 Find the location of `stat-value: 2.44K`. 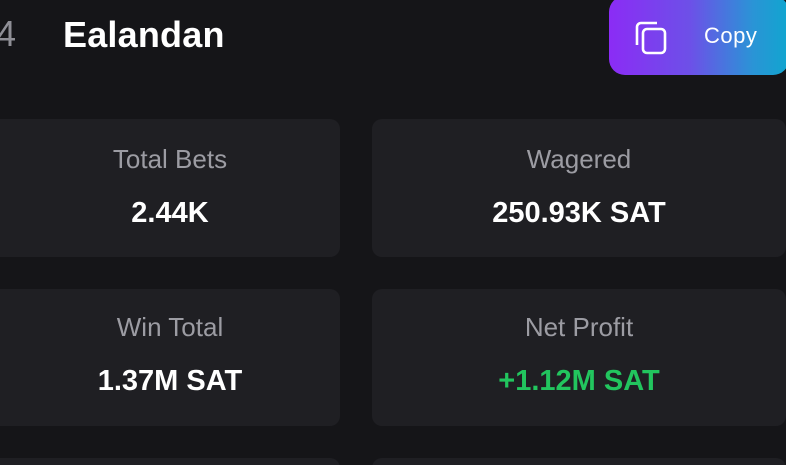

stat-value: 2.44K is located at coordinates (170, 213).